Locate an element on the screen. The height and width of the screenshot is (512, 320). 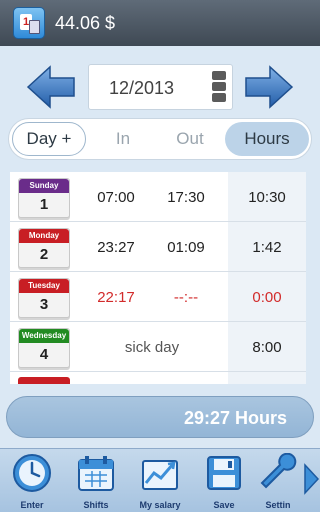
day-badge: Wednesday 4 is located at coordinates (44, 348).